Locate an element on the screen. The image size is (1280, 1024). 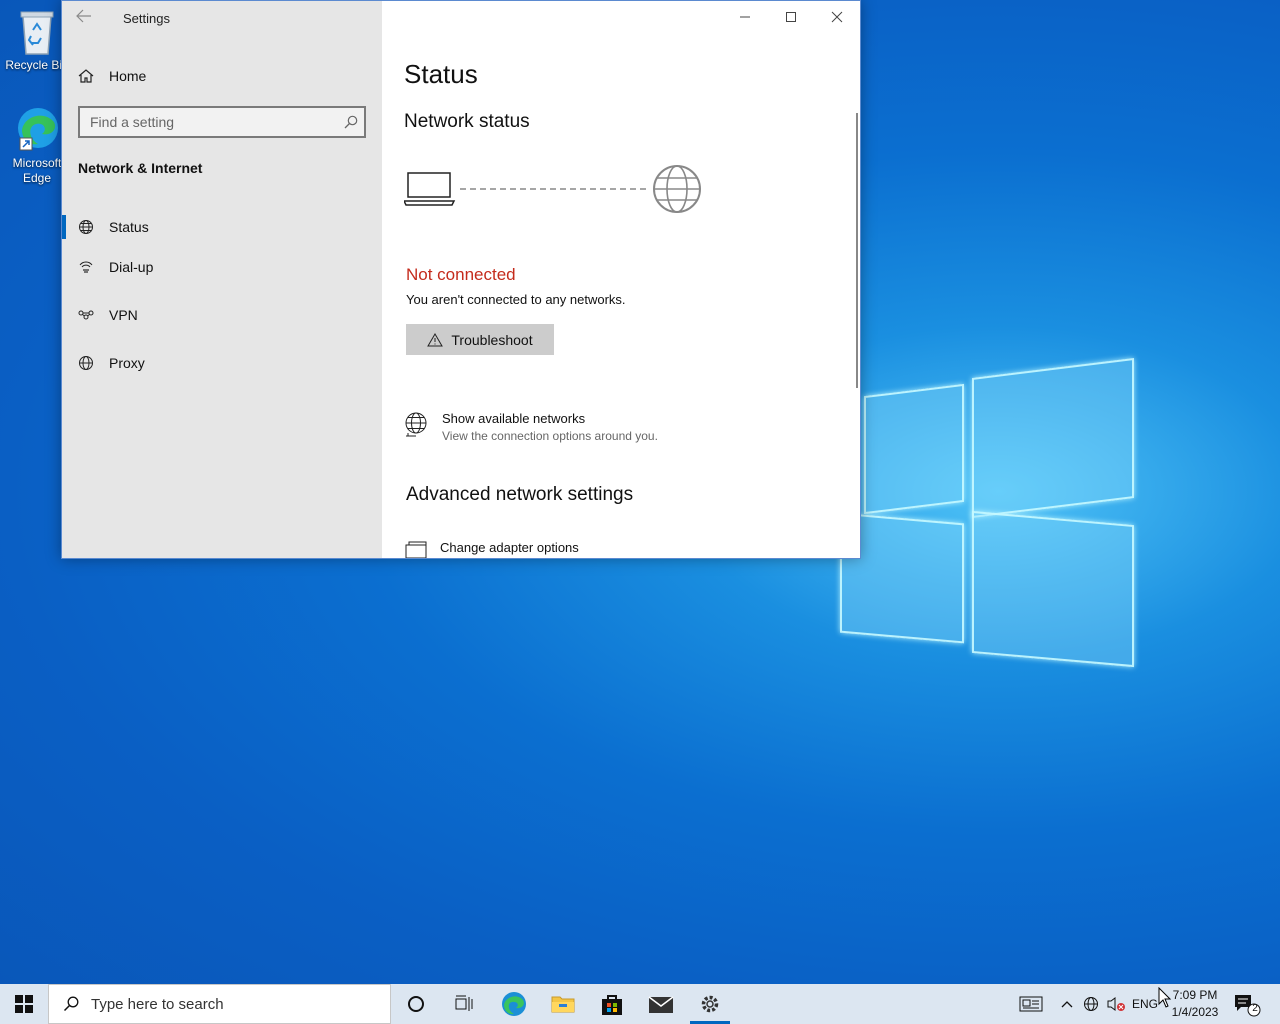
sidebar-item-label: Dial-up is located at coordinates (131, 267).